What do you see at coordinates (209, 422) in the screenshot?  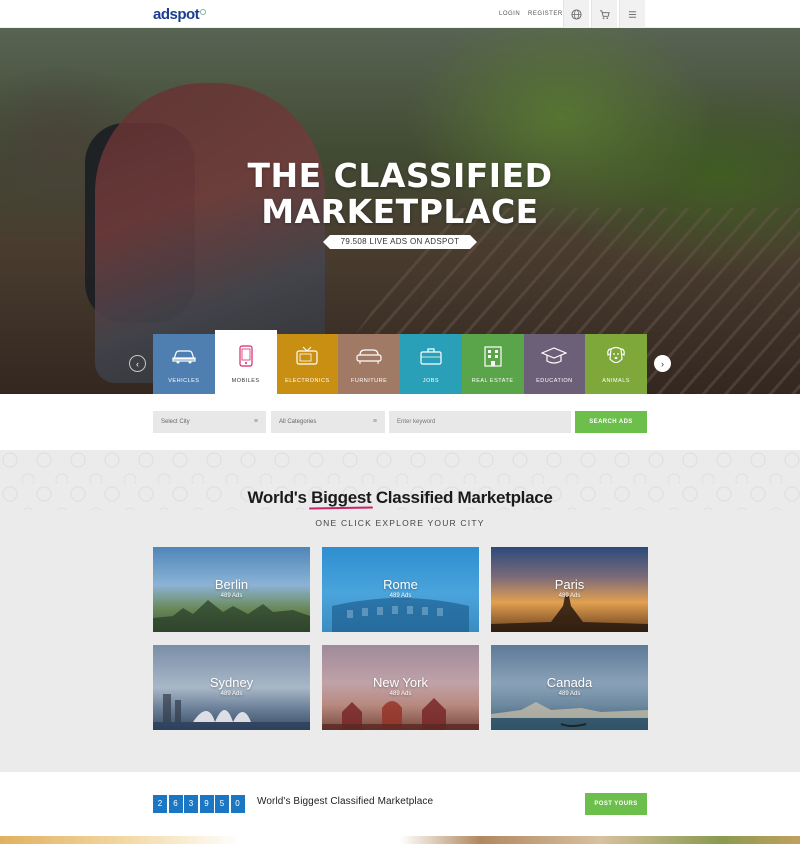 I see `city-select: Select City ≡` at bounding box center [209, 422].